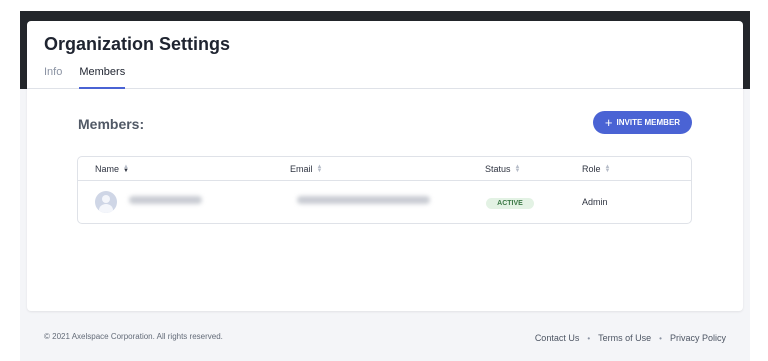 This screenshot has height=361, width=768. Describe the element at coordinates (102, 77) in the screenshot. I see `tab-members: Members` at that location.